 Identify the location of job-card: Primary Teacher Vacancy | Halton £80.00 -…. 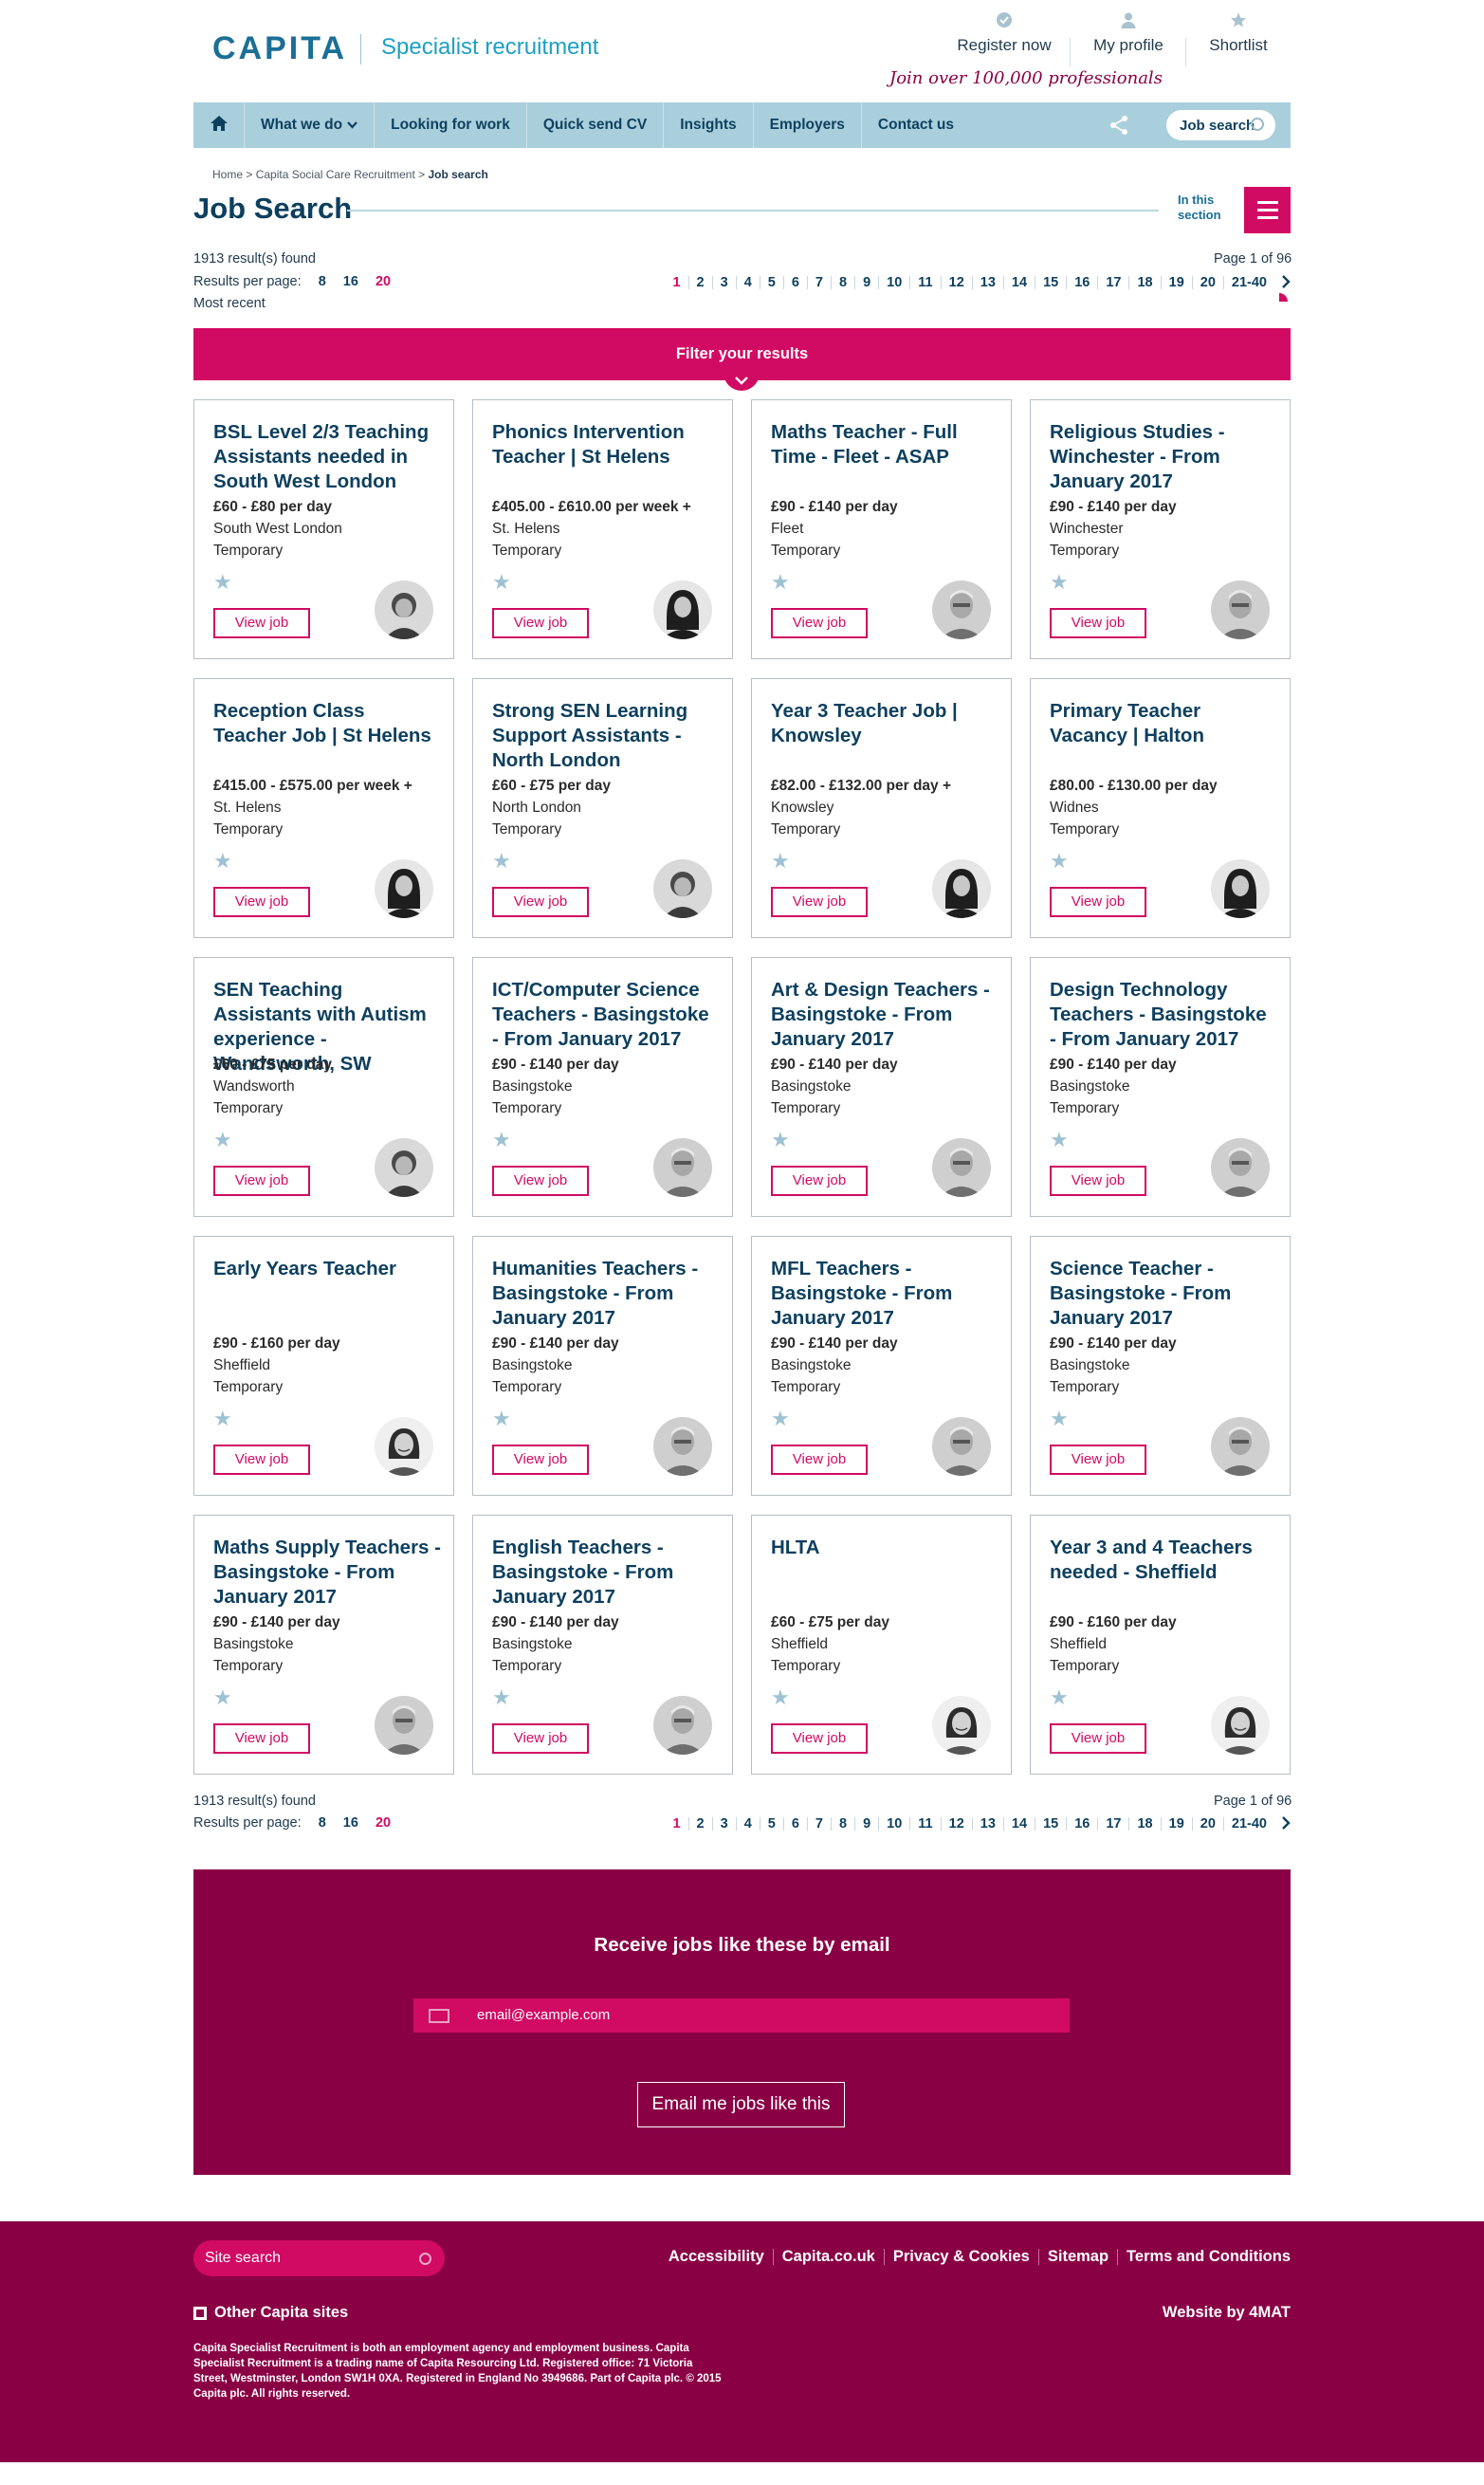
(1160, 808).